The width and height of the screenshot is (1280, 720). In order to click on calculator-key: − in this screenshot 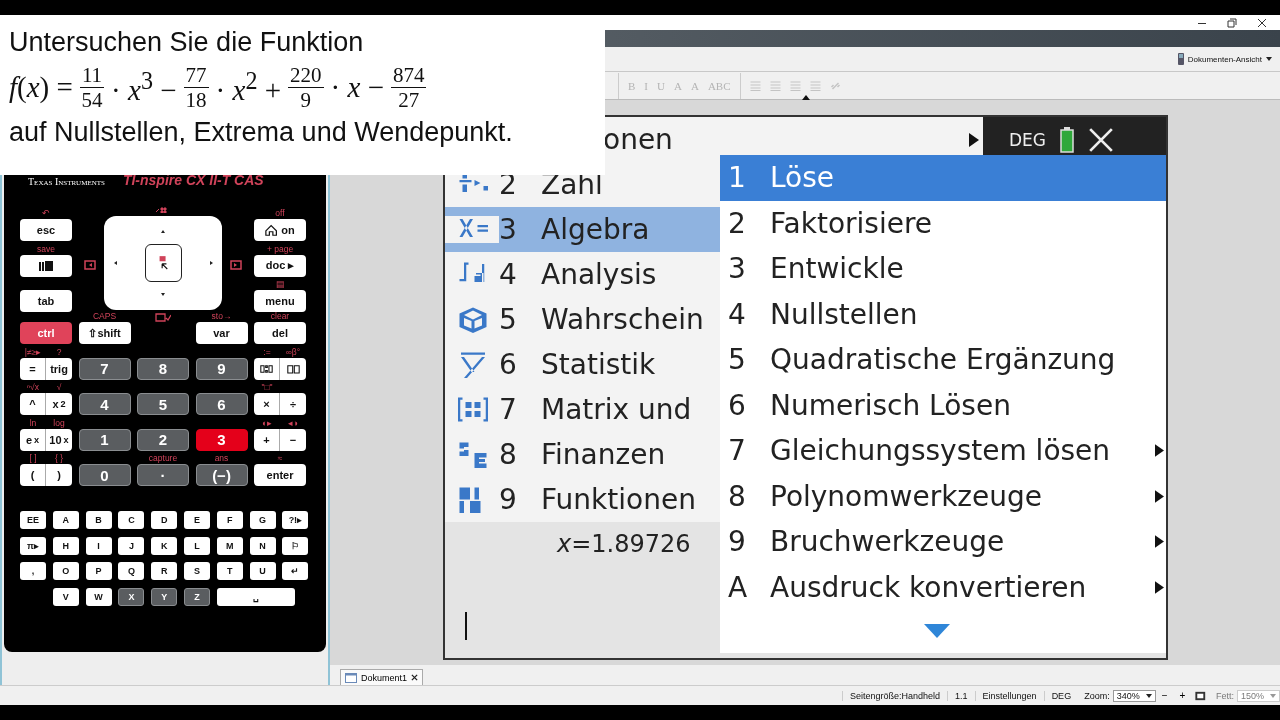, I will do `click(293, 439)`.